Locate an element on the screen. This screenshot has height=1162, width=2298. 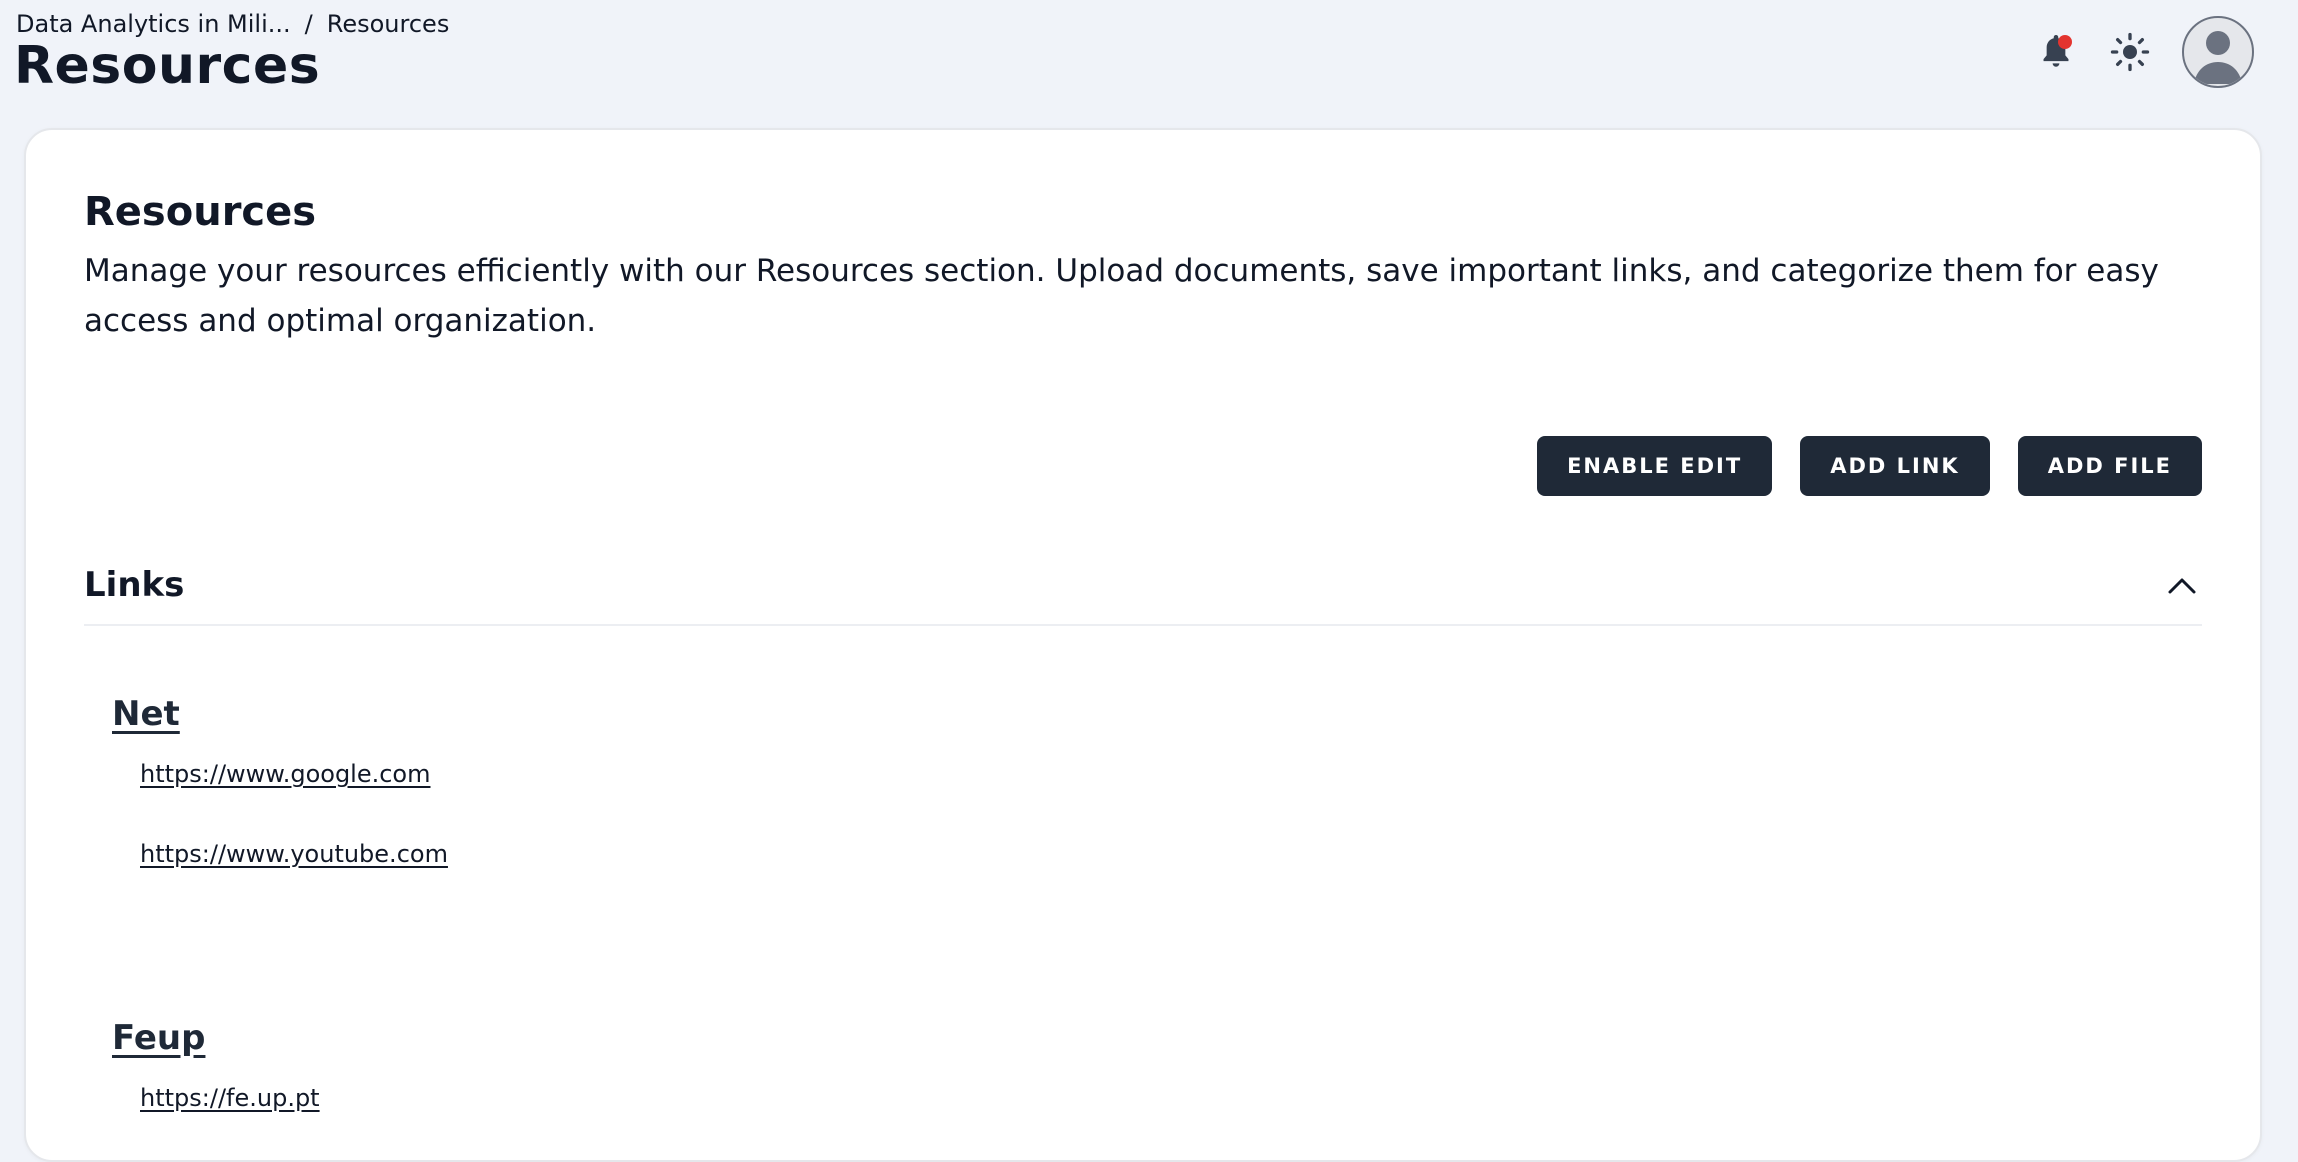
header-actions is located at coordinates (2144, 52).